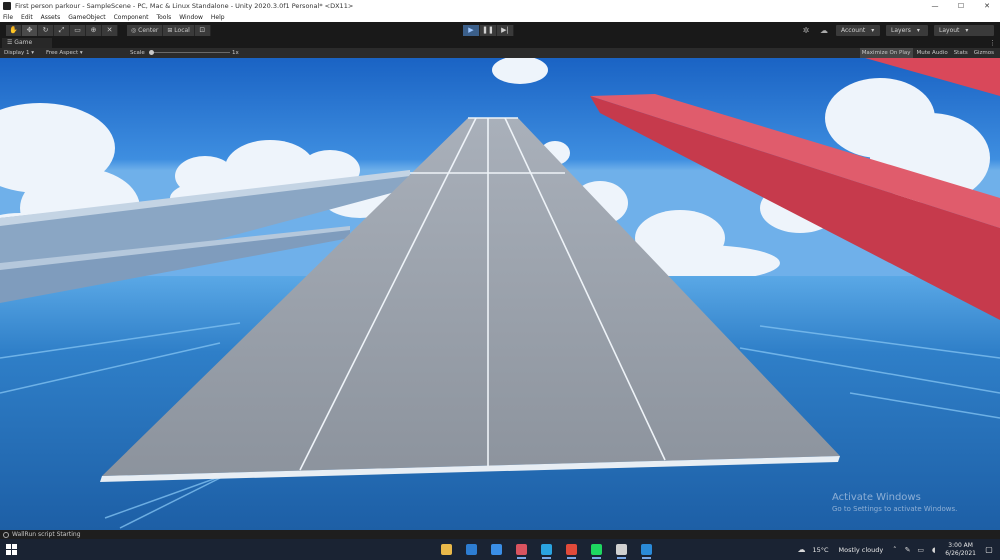 This screenshot has width=1000, height=560. I want to click on account-dropdown: Account ▾, so click(858, 30).